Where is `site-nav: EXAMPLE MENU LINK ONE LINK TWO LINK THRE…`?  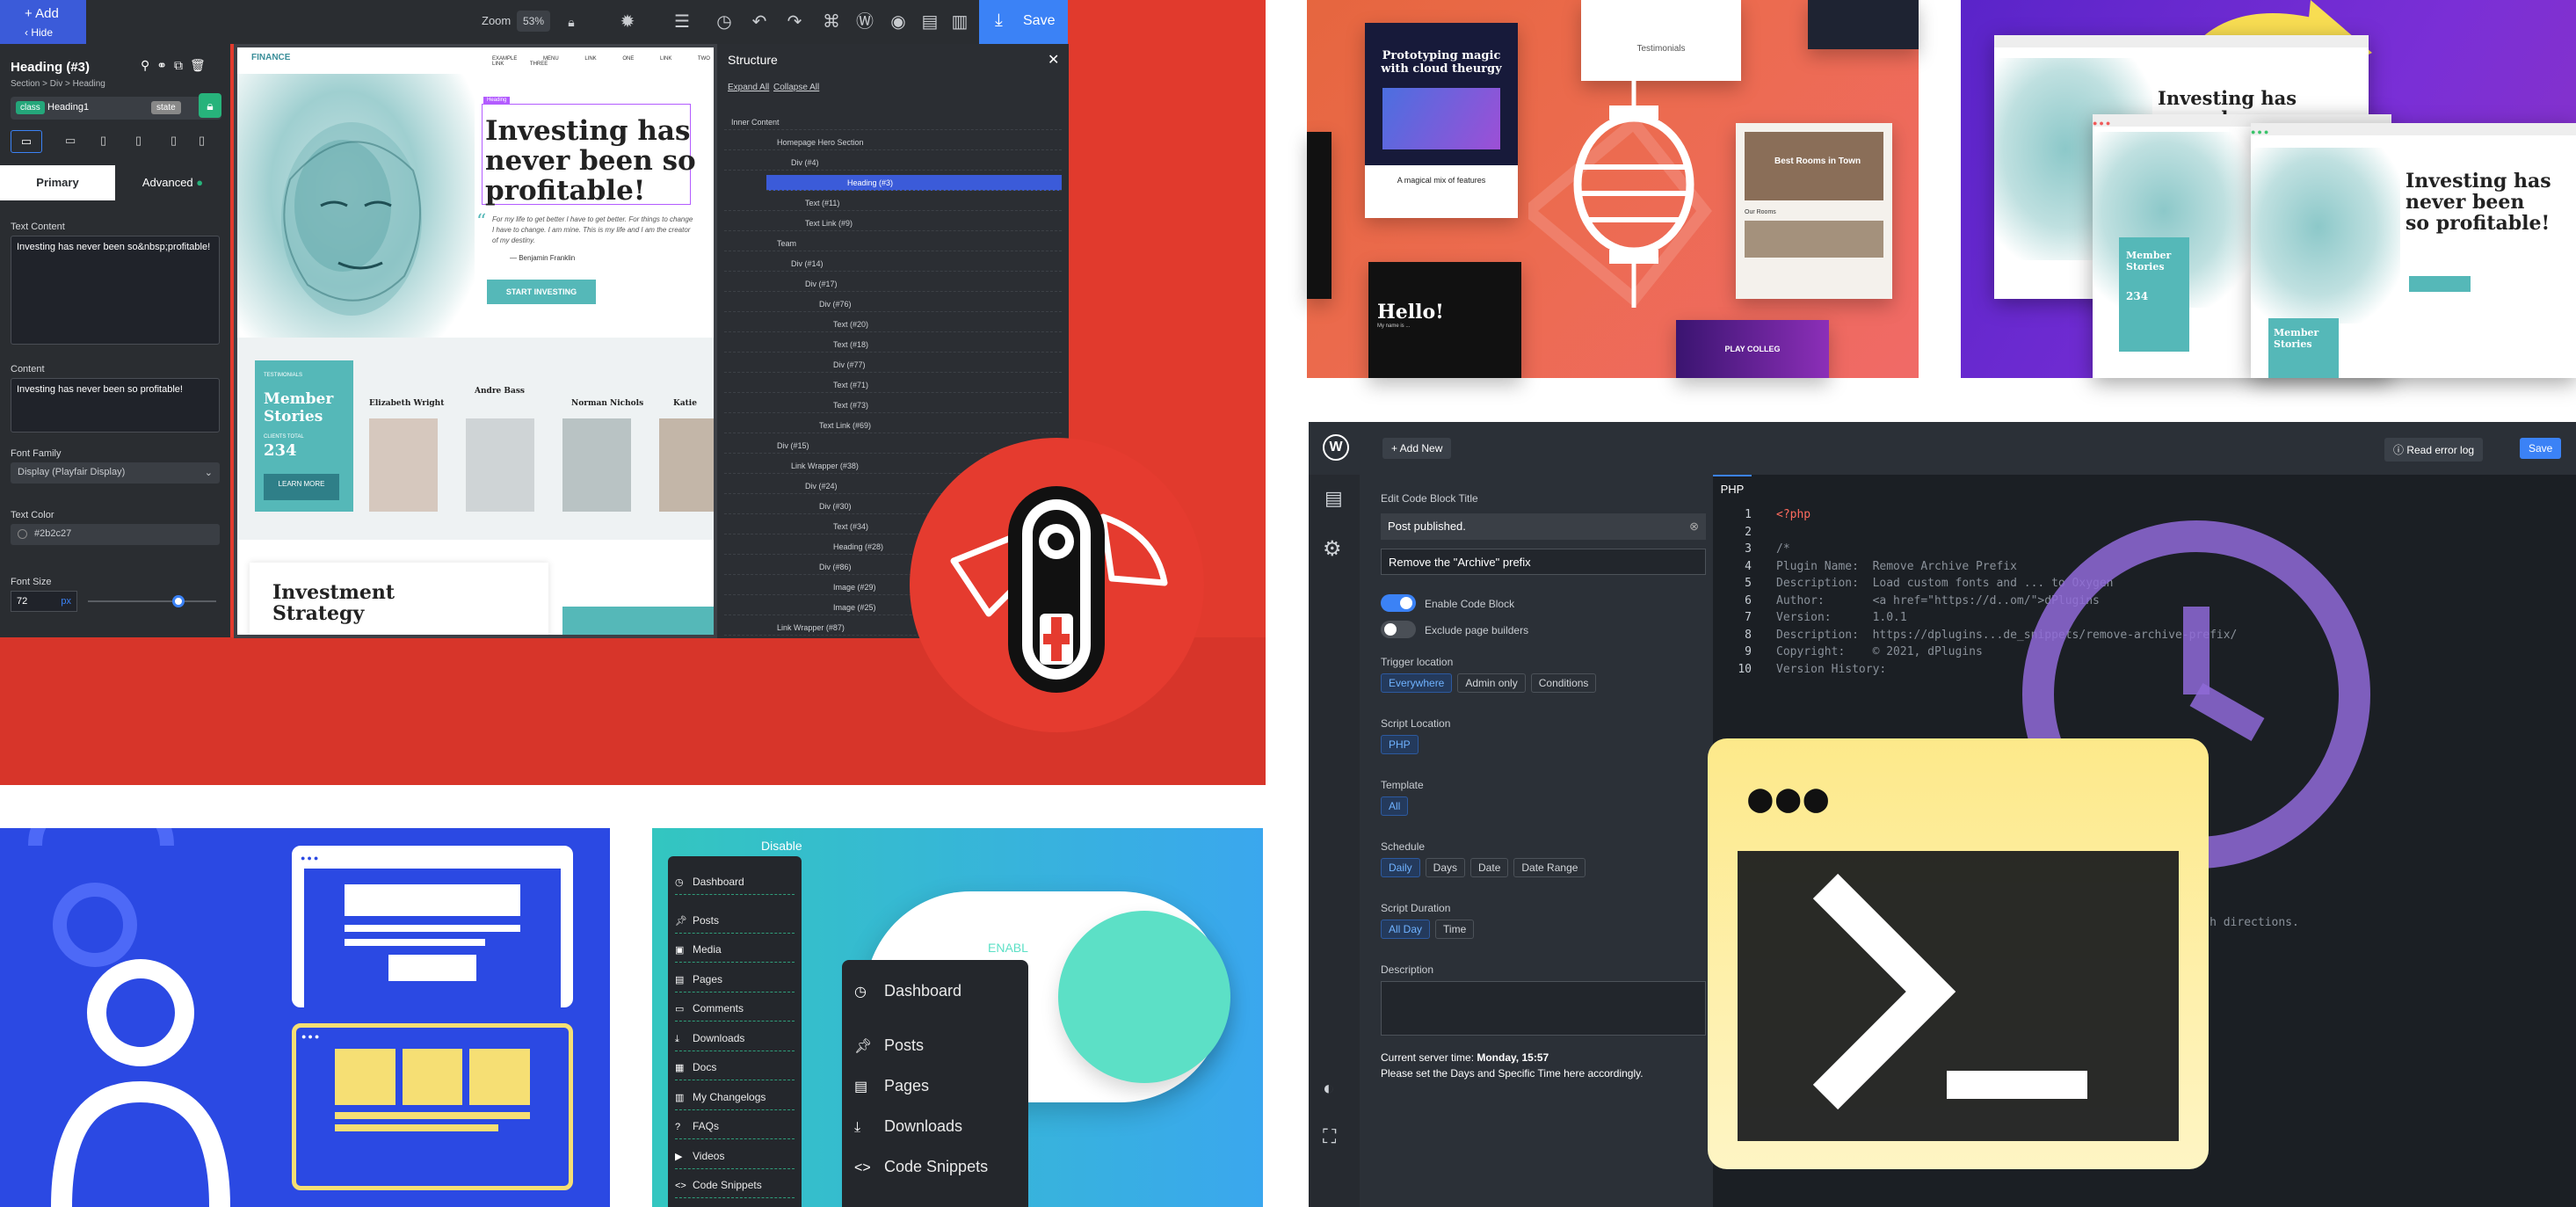
site-nav: EXAMPLE MENU LINK ONE LINK TWO LINK THRE… is located at coordinates (603, 61).